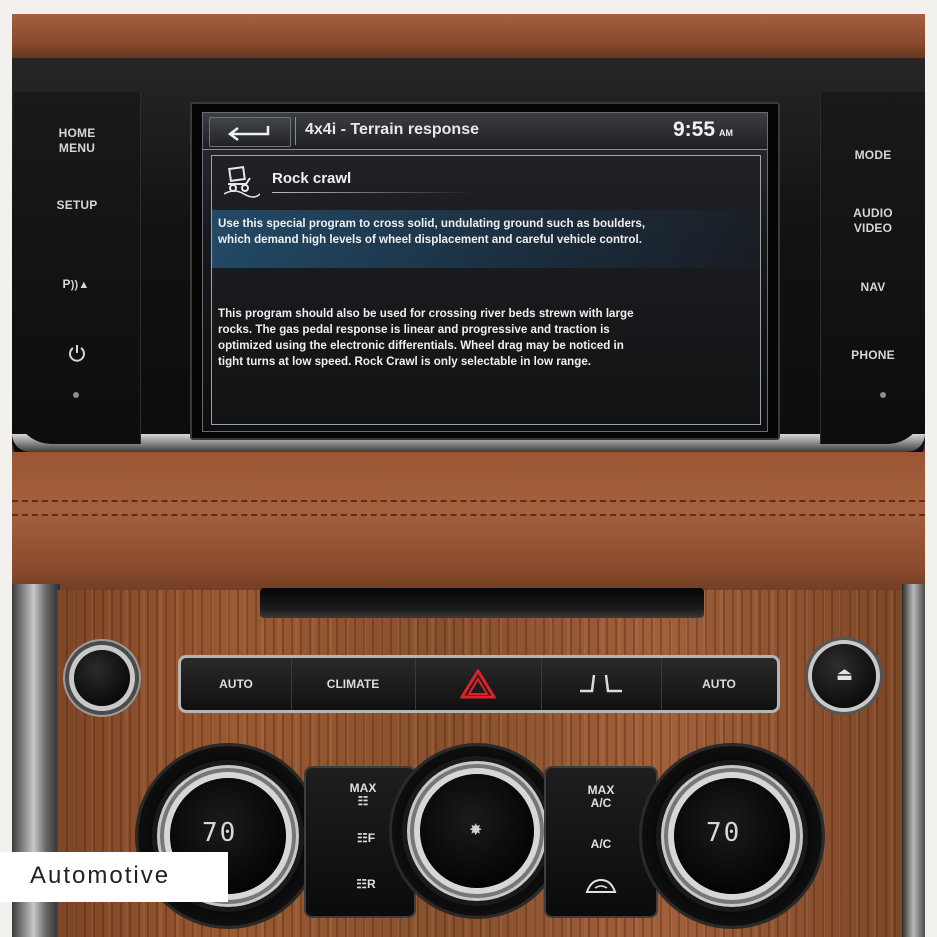  I want to click on right-ac-panel: MAX A/C A/C, so click(601, 842).